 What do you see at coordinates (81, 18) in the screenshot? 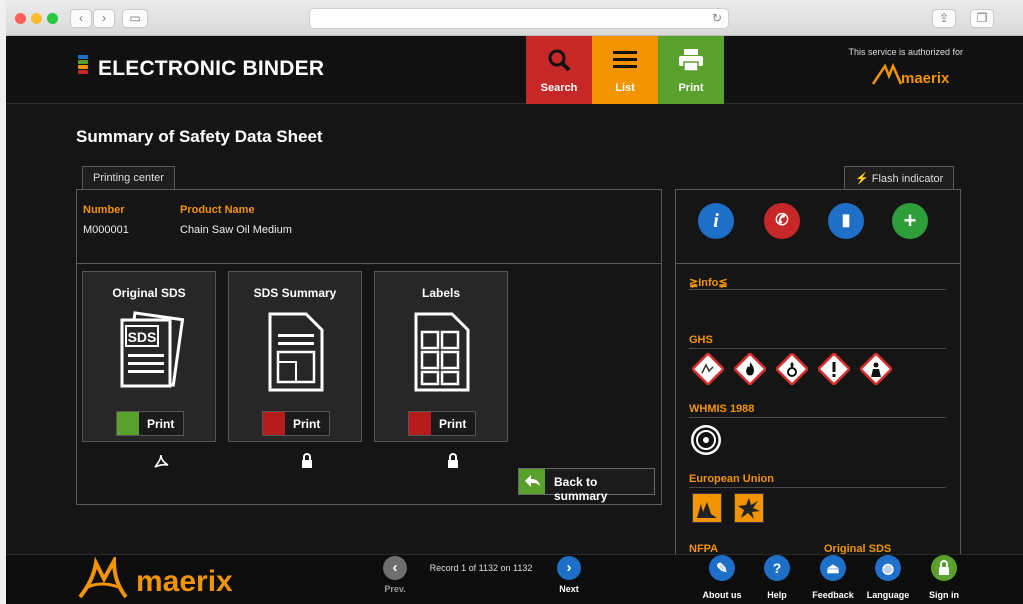
I see `back-nav-button: ‹` at bounding box center [81, 18].